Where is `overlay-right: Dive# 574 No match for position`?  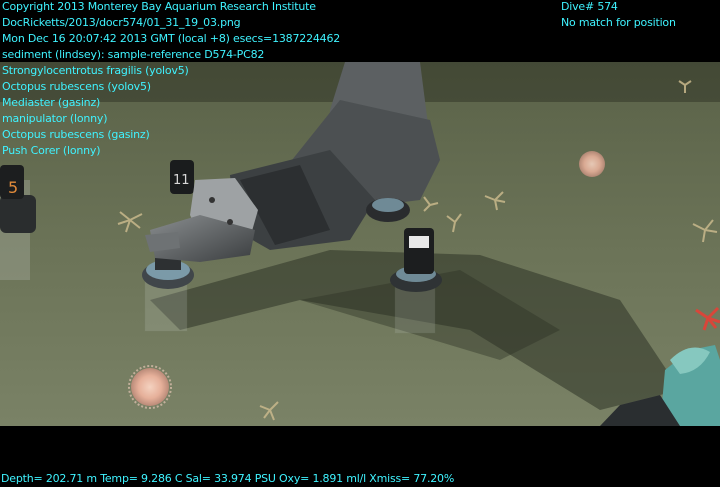 overlay-right: Dive# 574 No match for position is located at coordinates (618, 15).